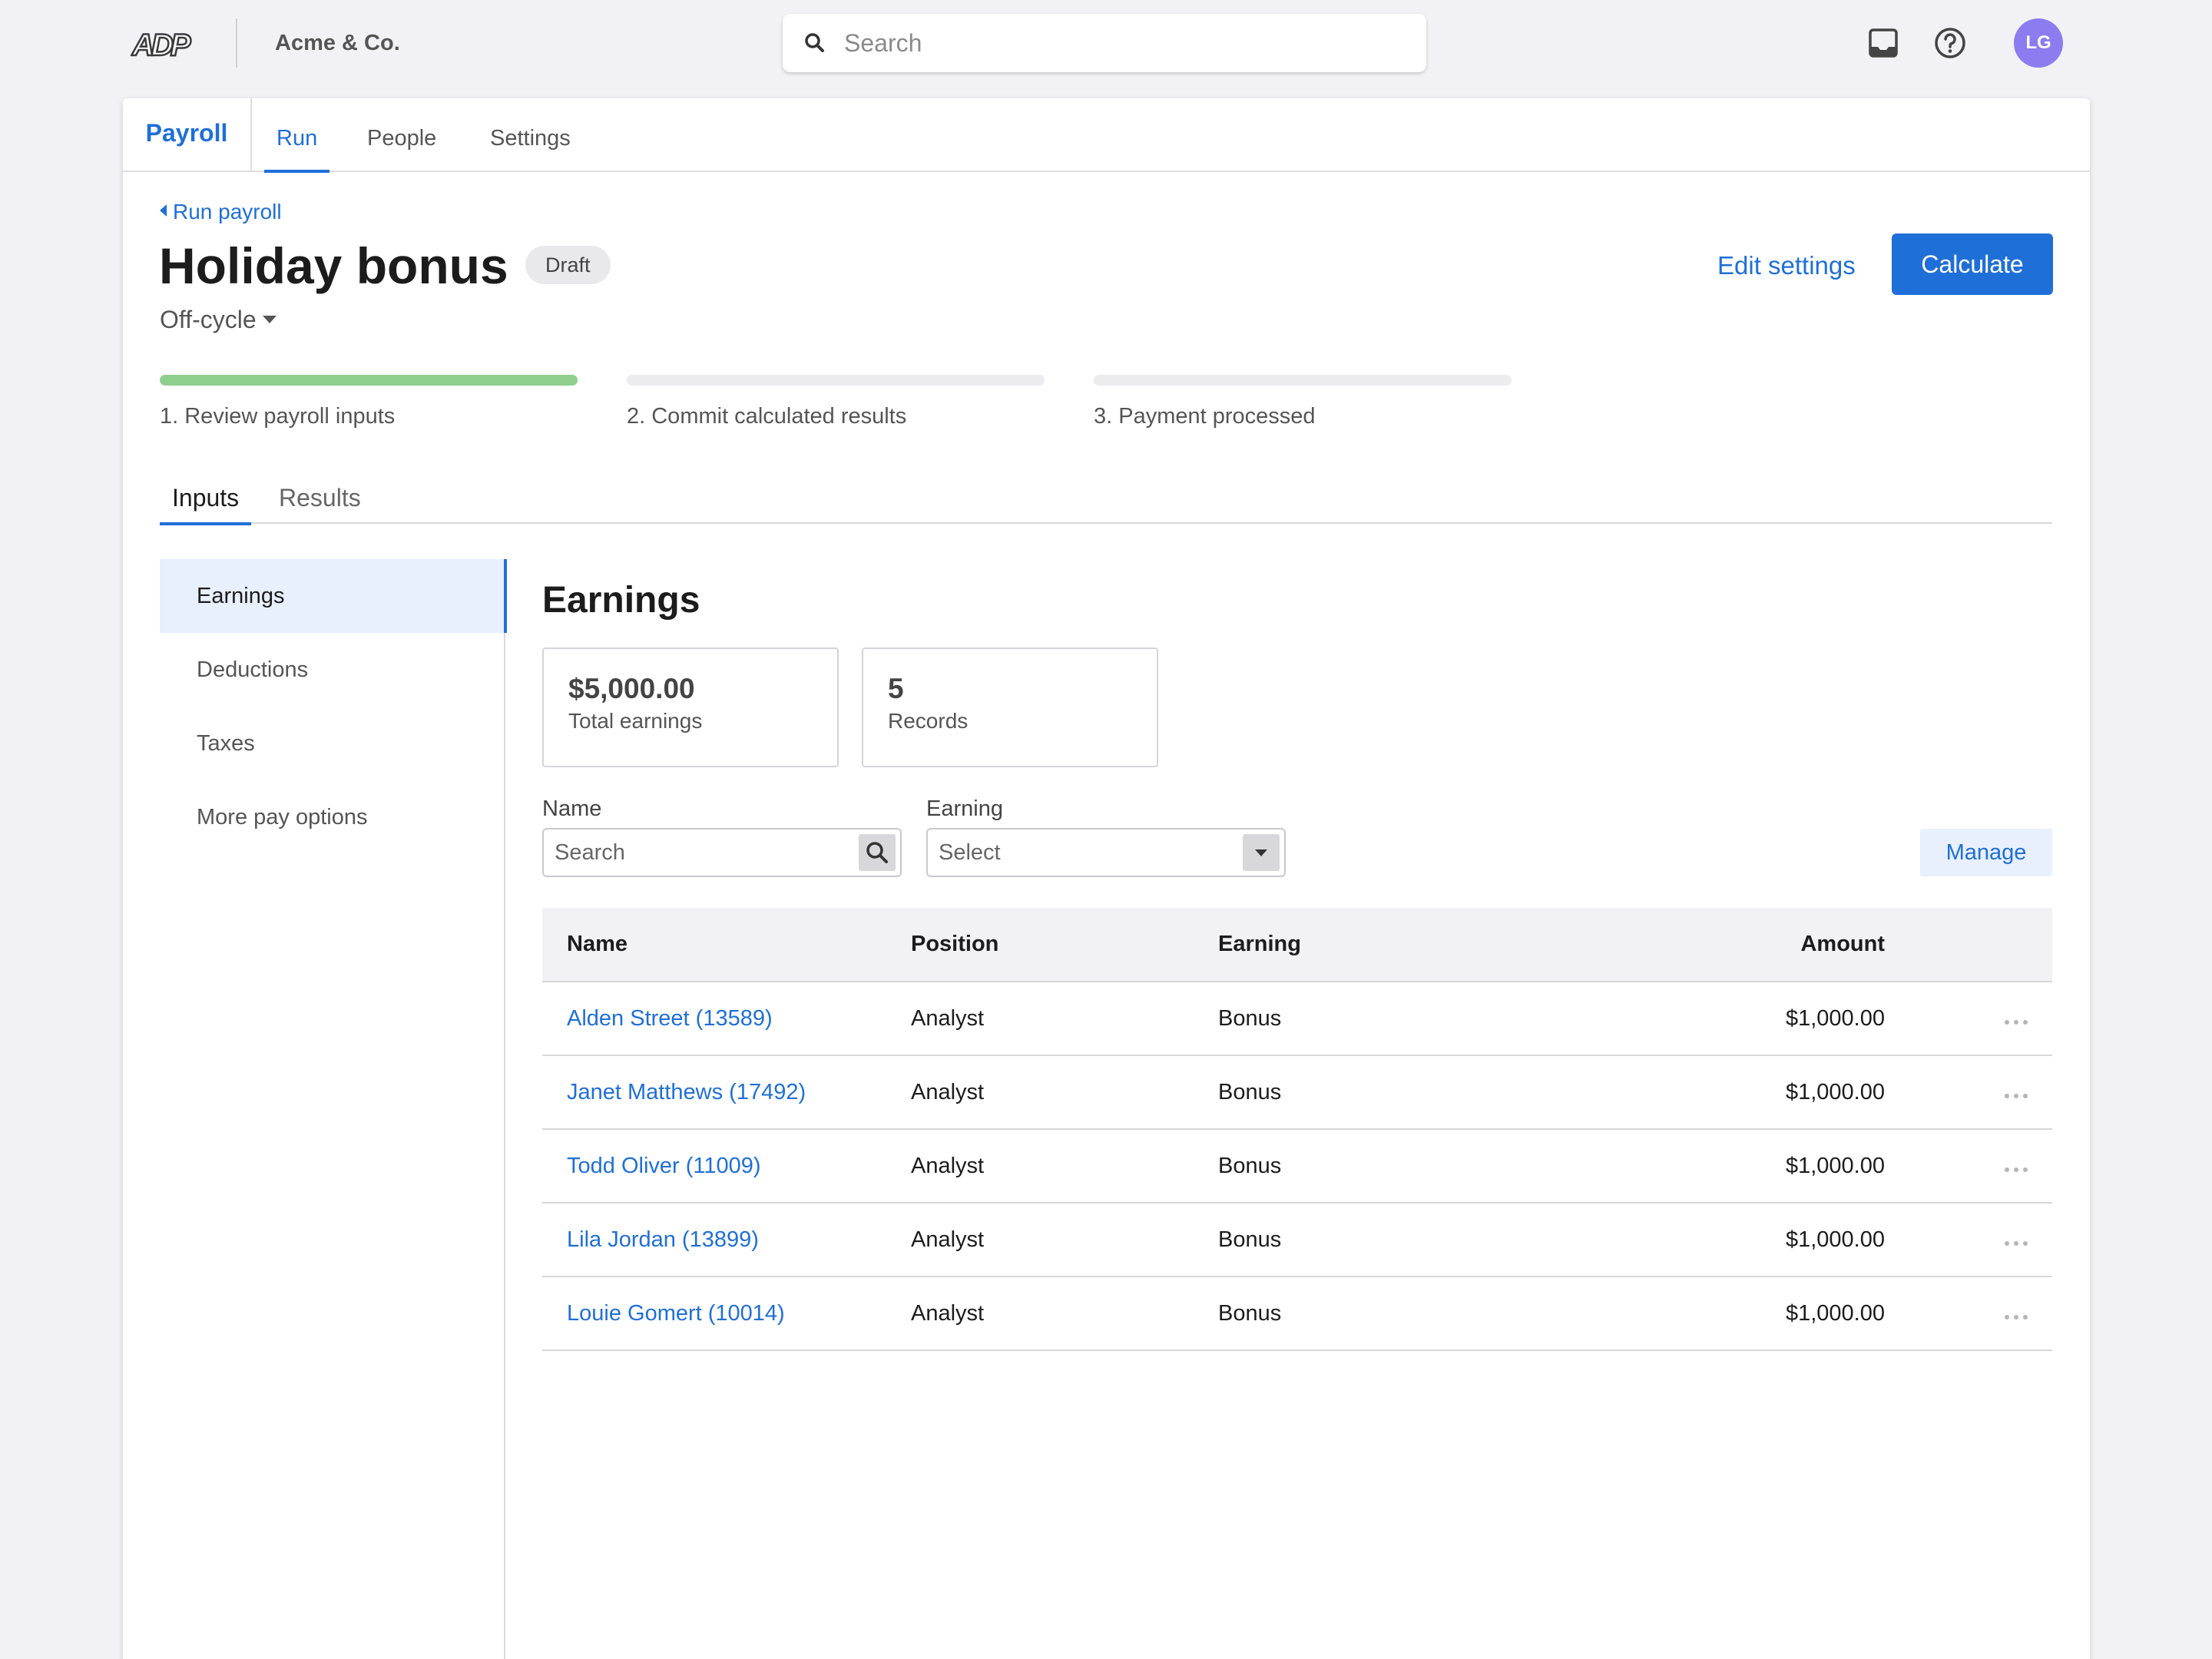 This screenshot has width=2212, height=1659. What do you see at coordinates (332, 744) in the screenshot?
I see `sidenav-item-taxes: Taxes` at bounding box center [332, 744].